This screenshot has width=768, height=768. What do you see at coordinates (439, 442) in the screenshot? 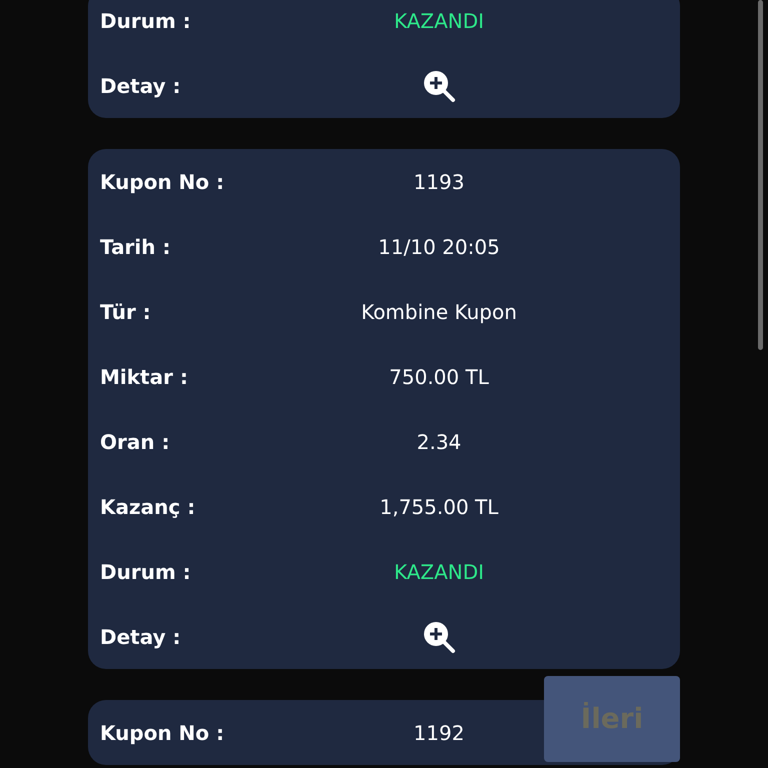
I see `field-value: 2.34` at bounding box center [439, 442].